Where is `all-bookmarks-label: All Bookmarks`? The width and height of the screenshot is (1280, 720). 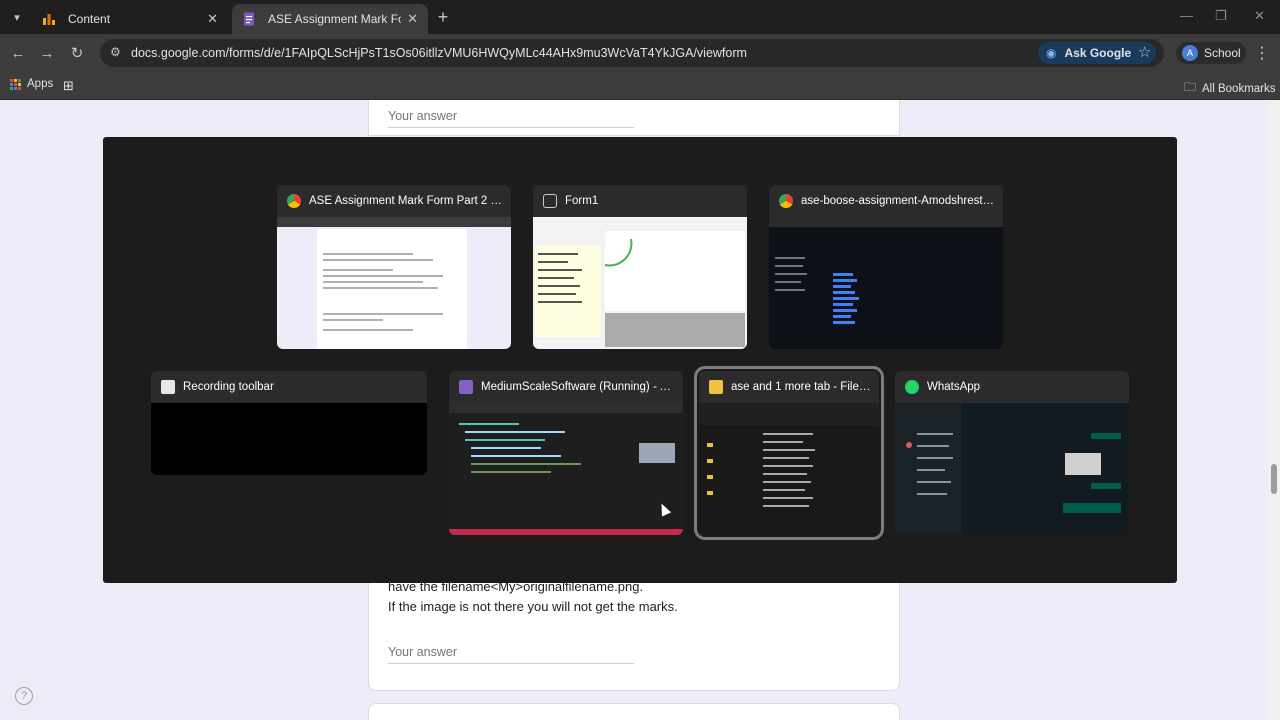
all-bookmarks-label: All Bookmarks is located at coordinates (1239, 88).